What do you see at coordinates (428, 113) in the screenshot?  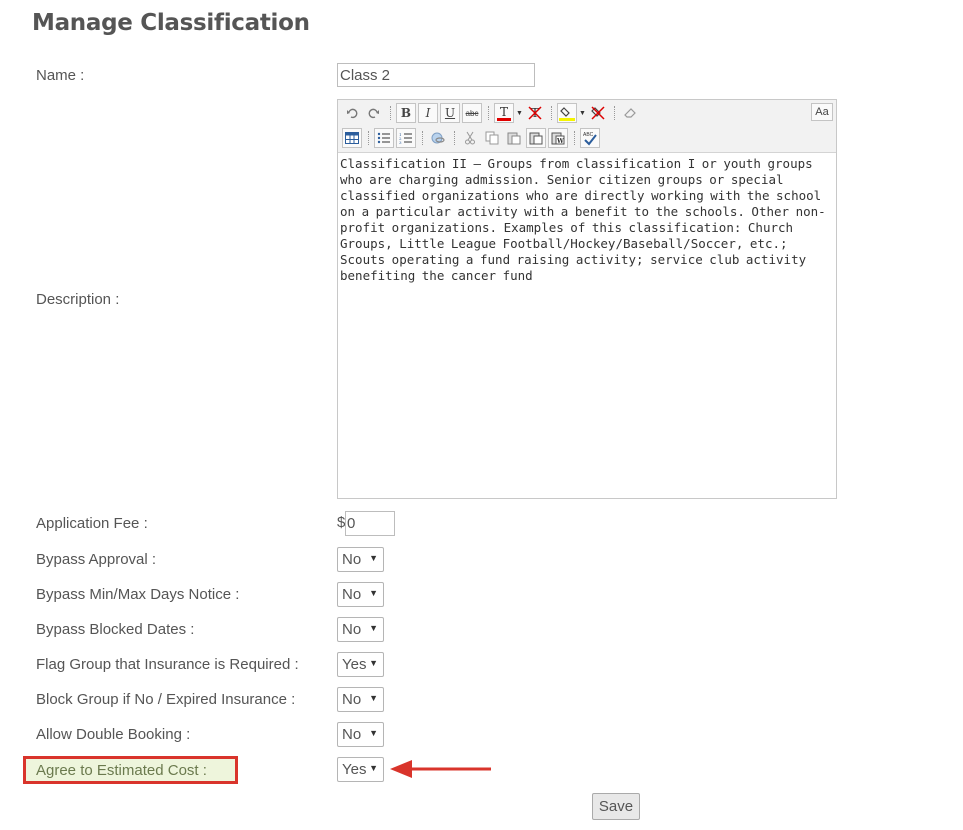 I see `italic-icon: I` at bounding box center [428, 113].